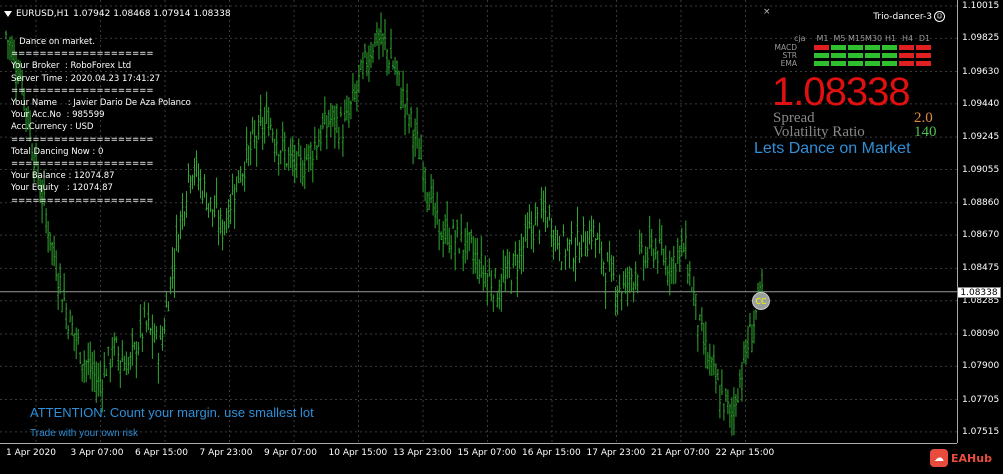  What do you see at coordinates (971, 458) in the screenshot?
I see `watermark-text: EAHub` at bounding box center [971, 458].